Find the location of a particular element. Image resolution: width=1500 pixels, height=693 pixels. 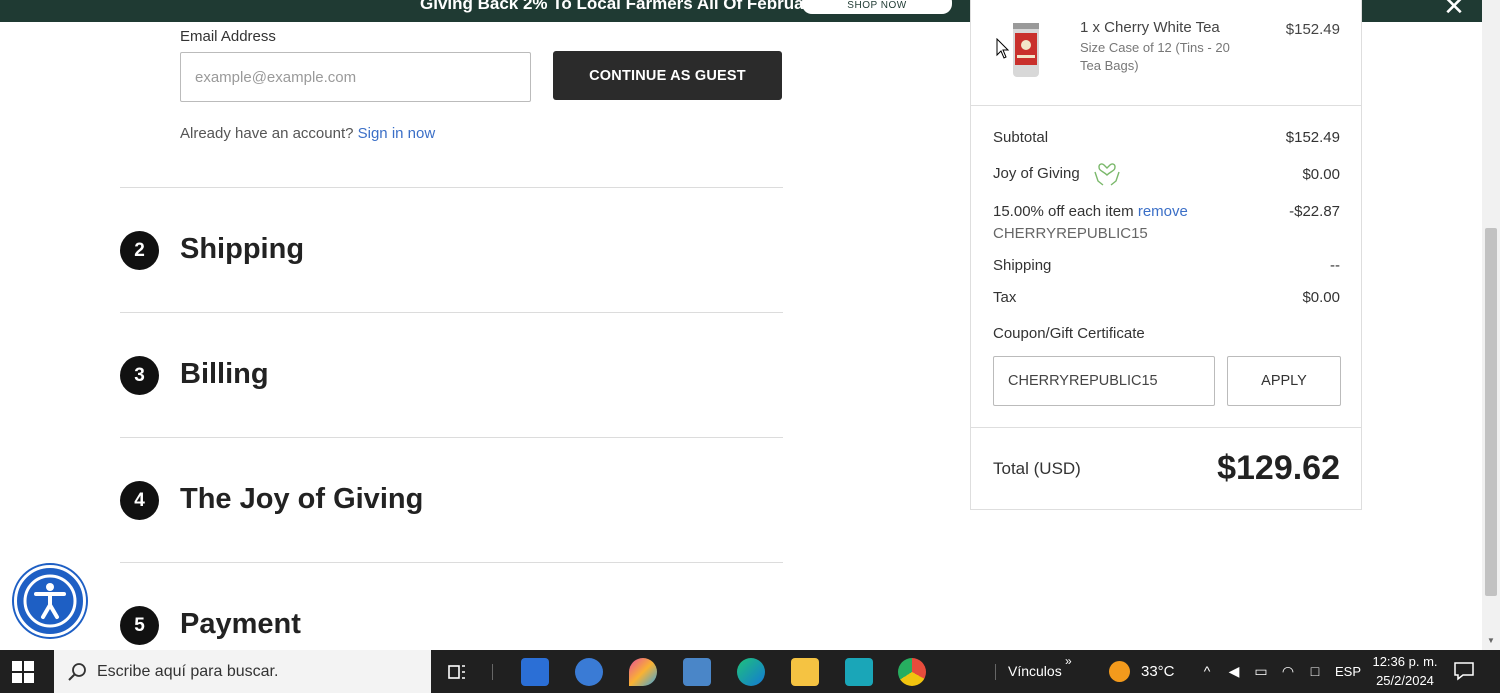

meet-now-icon: □ is located at coordinates (1315, 672).